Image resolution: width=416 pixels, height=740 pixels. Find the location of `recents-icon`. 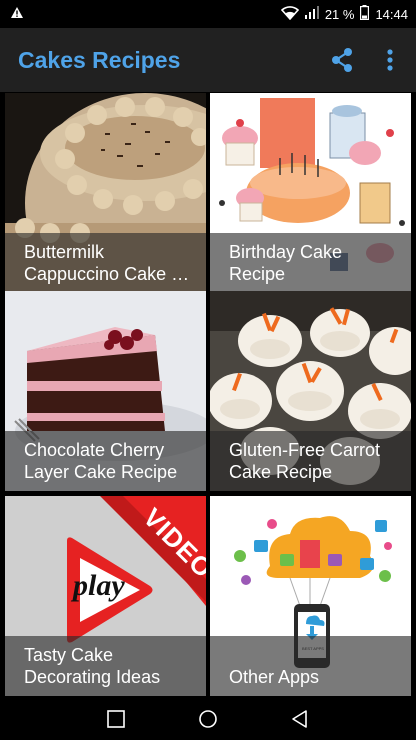

recents-icon is located at coordinates (116, 719).